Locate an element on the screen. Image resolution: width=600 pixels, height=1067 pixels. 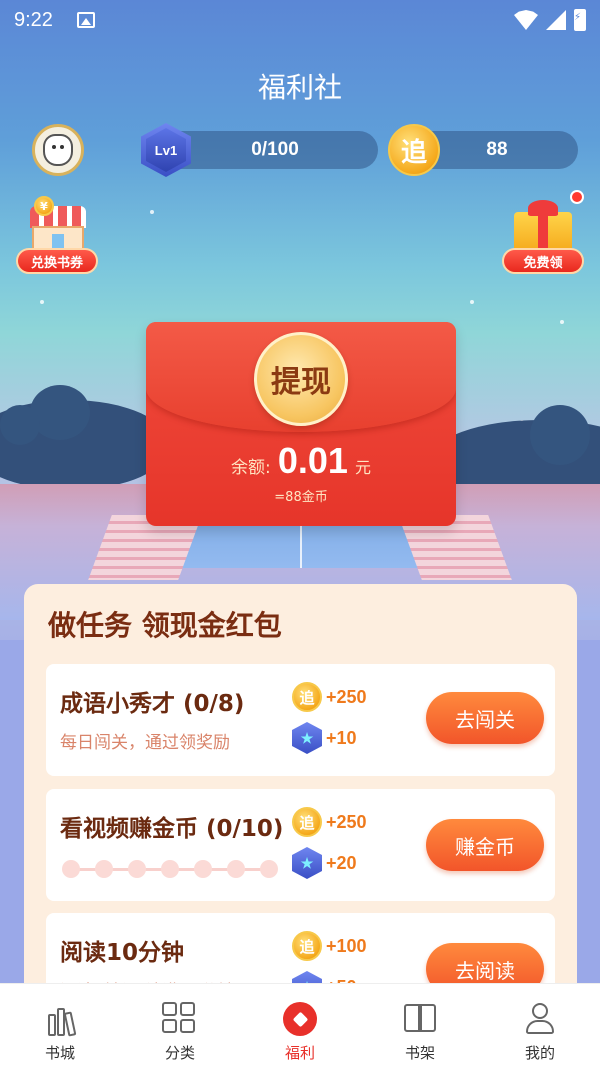
exp-reward: ★ +20 is located at coordinates (324, 863).